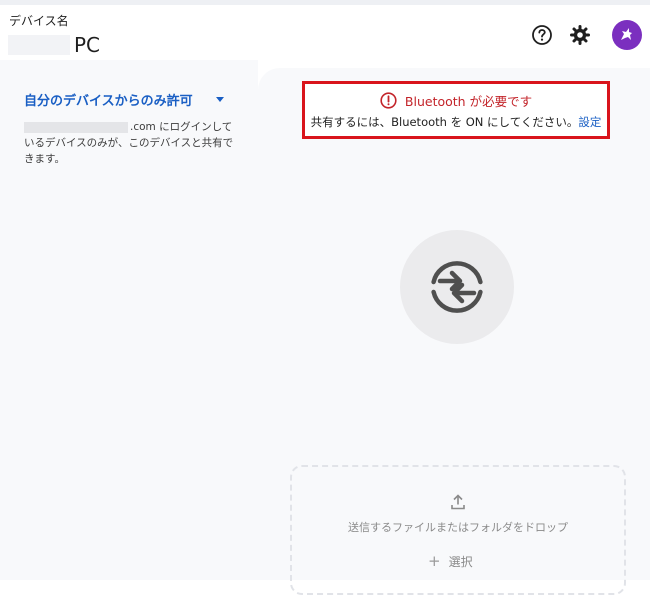  What do you see at coordinates (325, 2) in the screenshot?
I see `top-border` at bounding box center [325, 2].